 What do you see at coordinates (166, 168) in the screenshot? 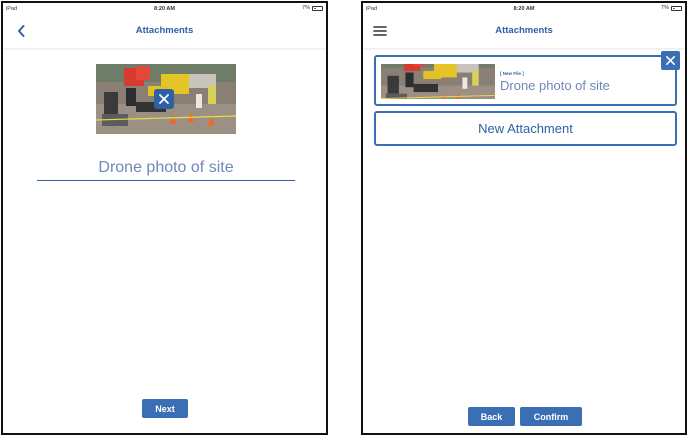
I see `caption-input` at bounding box center [166, 168].